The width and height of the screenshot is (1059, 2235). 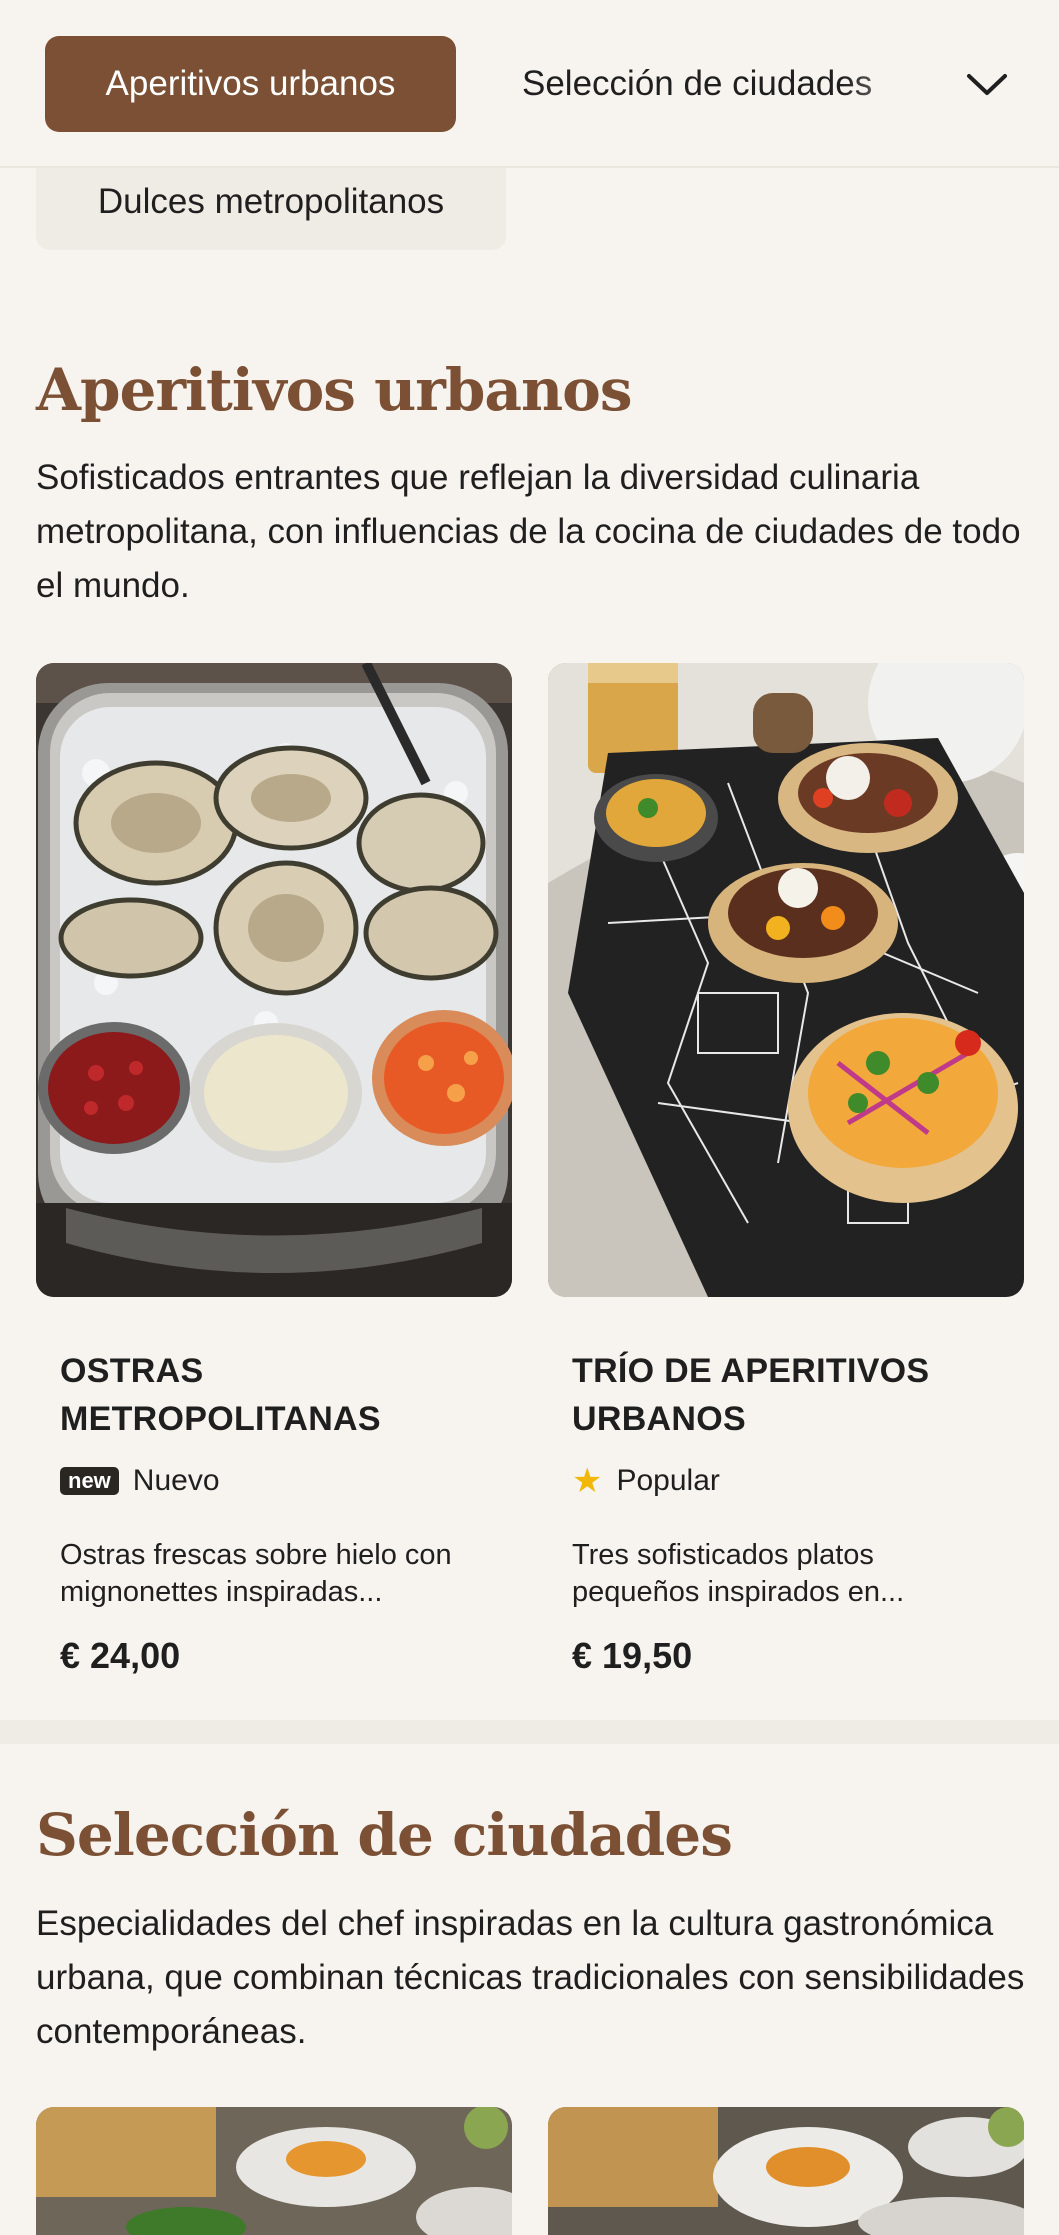 What do you see at coordinates (120, 1655) in the screenshot?
I see `menu-item-price: € 24,00` at bounding box center [120, 1655].